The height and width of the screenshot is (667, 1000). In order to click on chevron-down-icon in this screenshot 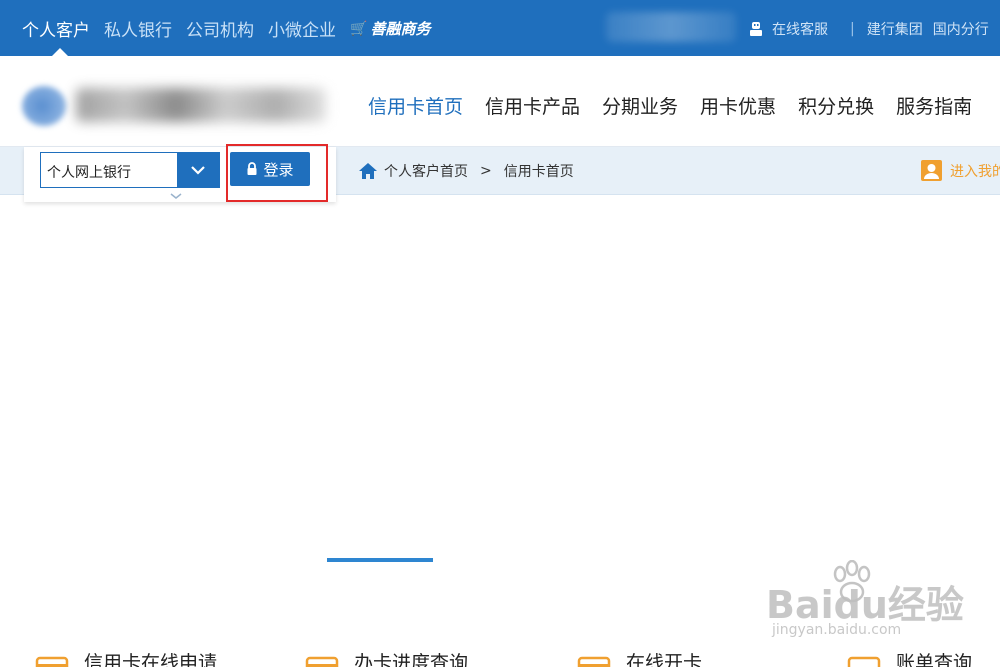, I will do `click(198, 170)`.